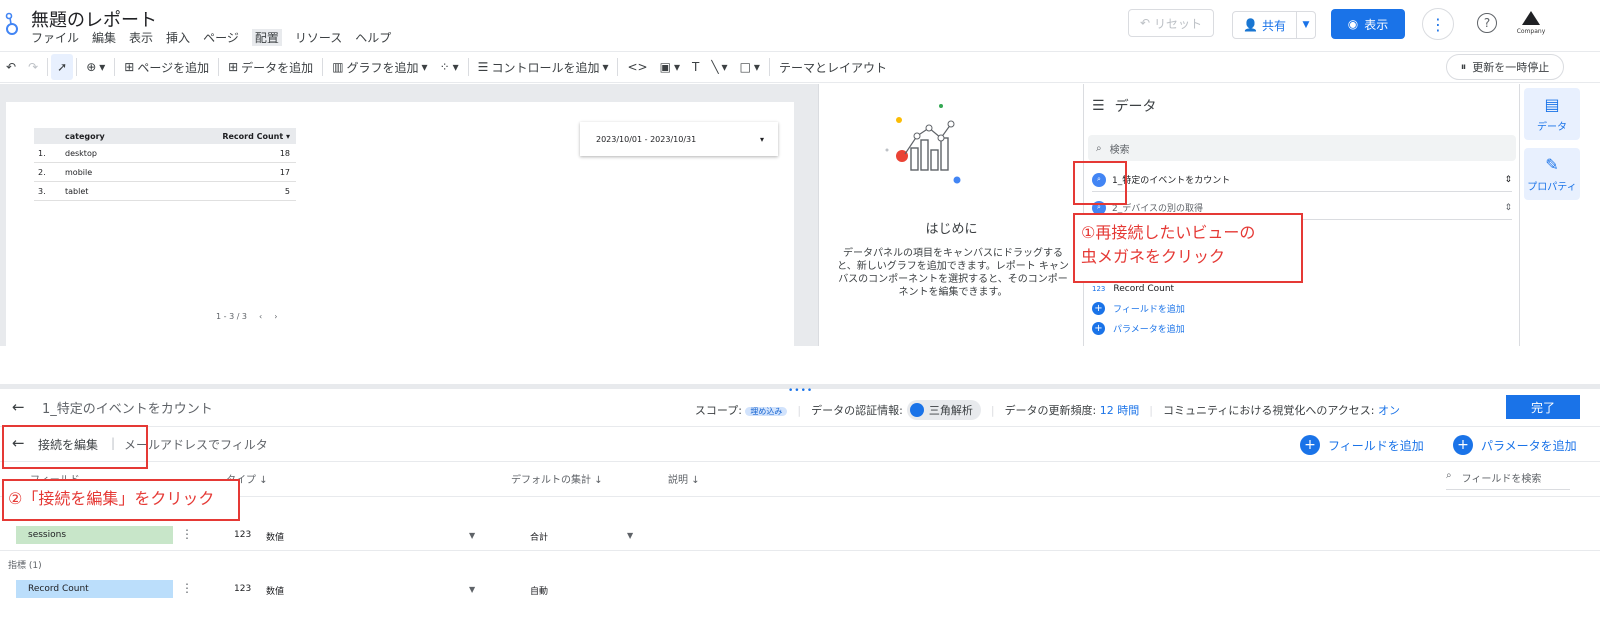 This screenshot has height=617, width=1600. What do you see at coordinates (1552, 114) in the screenshot?
I see `rail-data-tab: ▤ データ` at bounding box center [1552, 114].